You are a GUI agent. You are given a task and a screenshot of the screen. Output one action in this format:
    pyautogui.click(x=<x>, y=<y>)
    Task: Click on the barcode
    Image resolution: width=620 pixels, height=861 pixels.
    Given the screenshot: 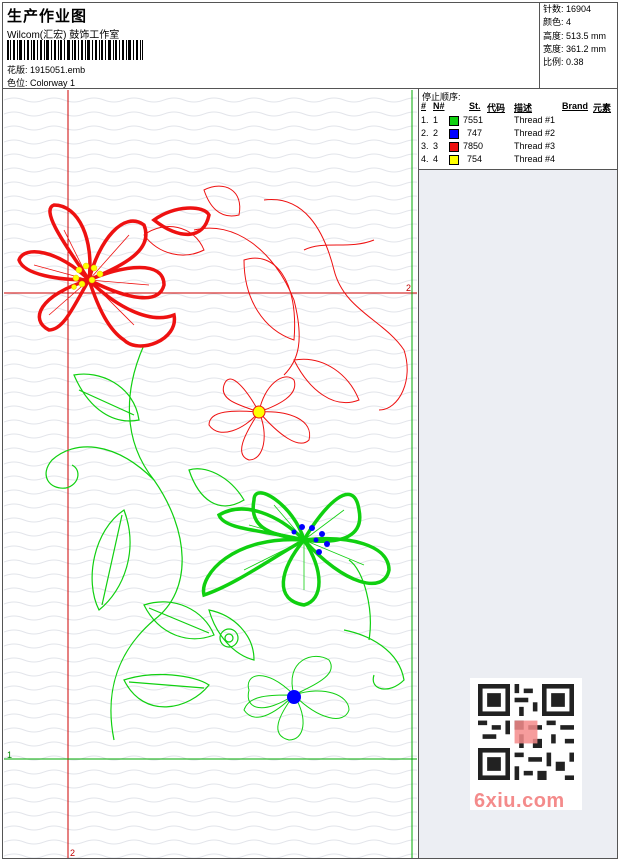 What is the action you would take?
    pyautogui.click(x=75, y=50)
    